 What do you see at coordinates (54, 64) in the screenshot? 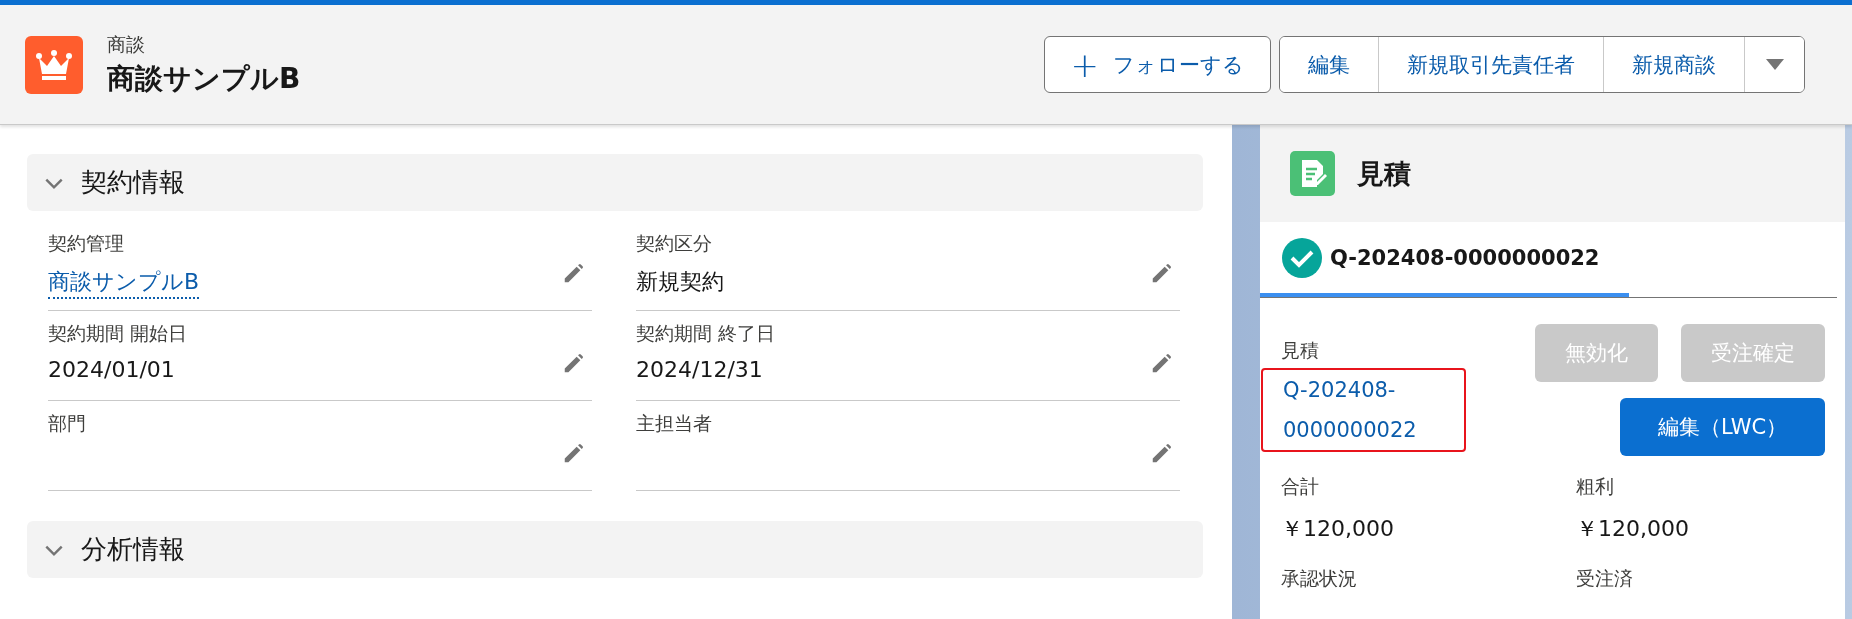
I see `crown-icon` at bounding box center [54, 64].